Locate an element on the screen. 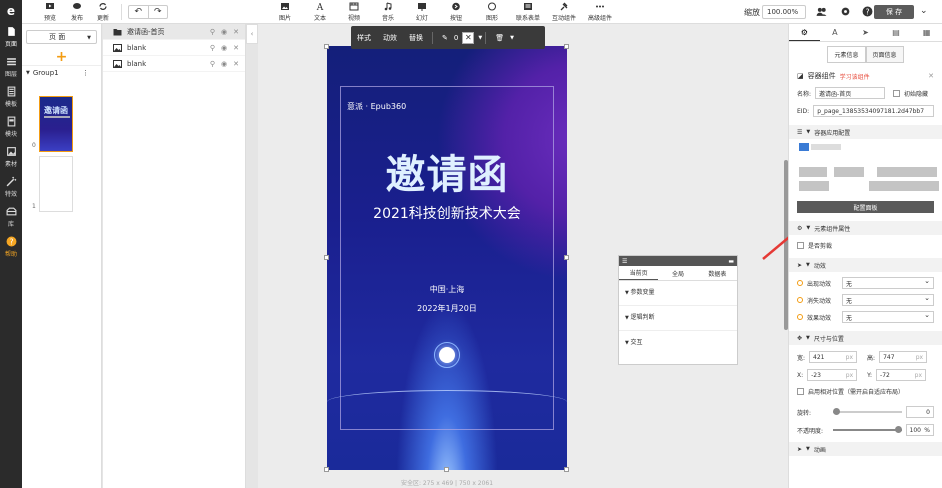 This screenshot has height=488, width=942. trash-icon: 🗑 is located at coordinates (499, 38).